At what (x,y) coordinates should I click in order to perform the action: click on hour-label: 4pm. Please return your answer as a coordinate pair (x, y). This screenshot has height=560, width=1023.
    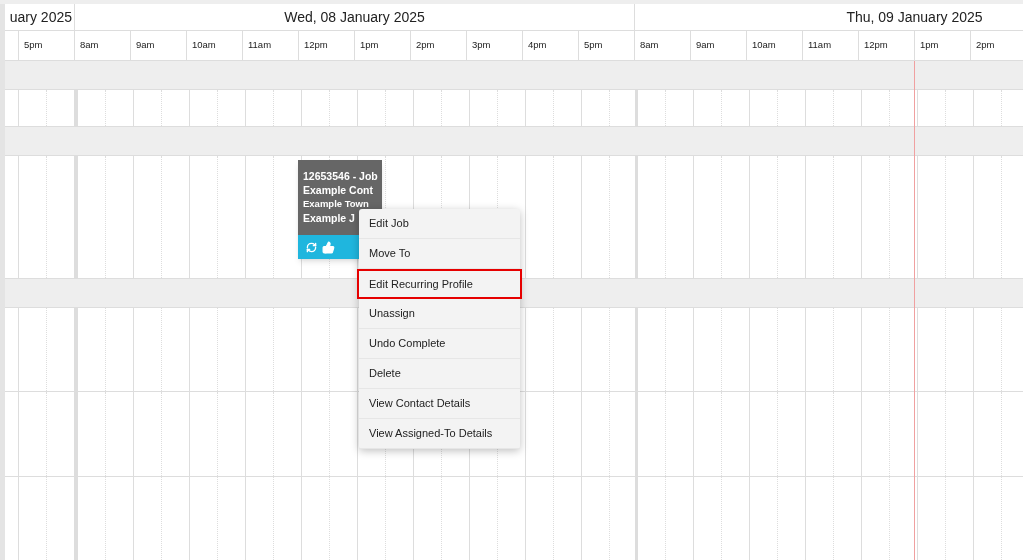
    Looking at the image, I should click on (537, 45).